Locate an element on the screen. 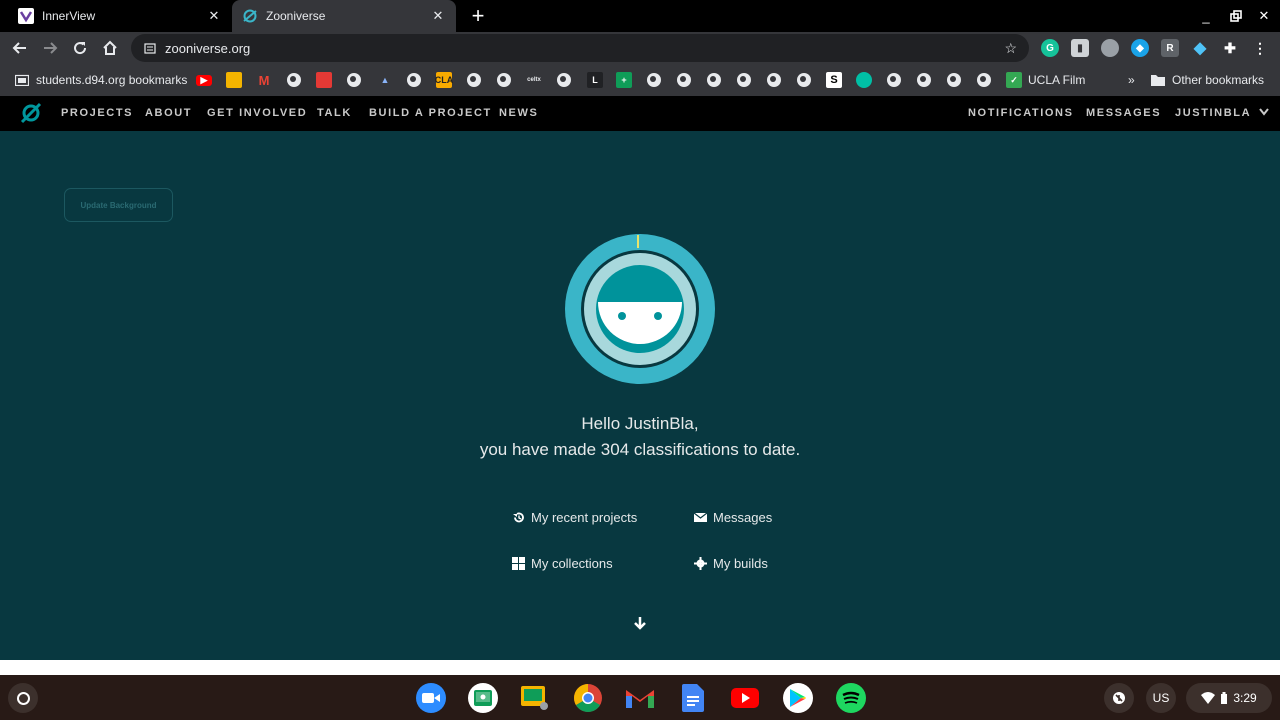  messages-link: Messages is located at coordinates (732, 517).